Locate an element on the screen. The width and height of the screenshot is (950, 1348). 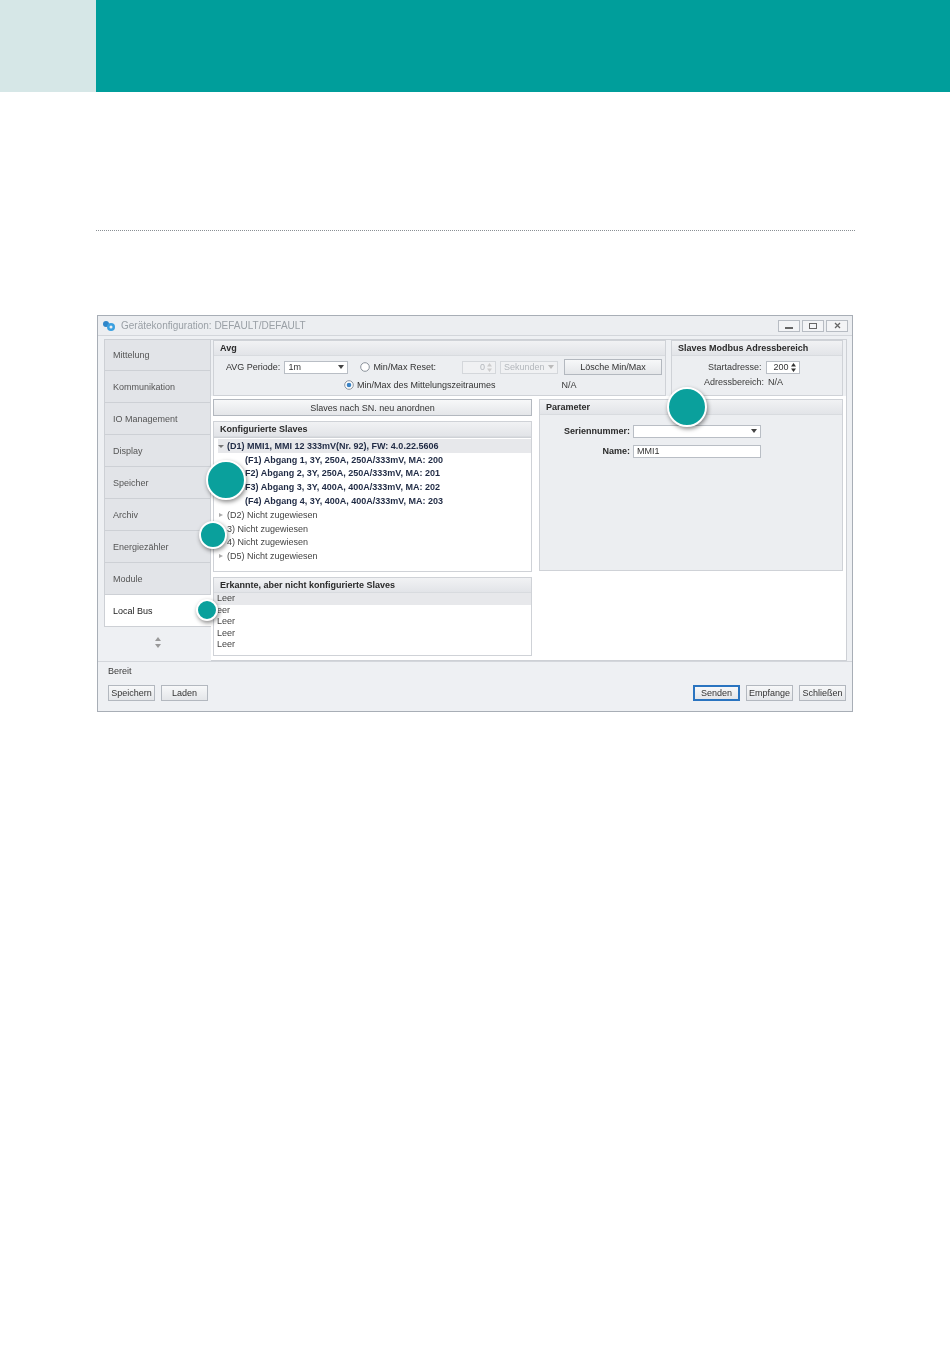
group-title: Avg is located at coordinates (228, 348).